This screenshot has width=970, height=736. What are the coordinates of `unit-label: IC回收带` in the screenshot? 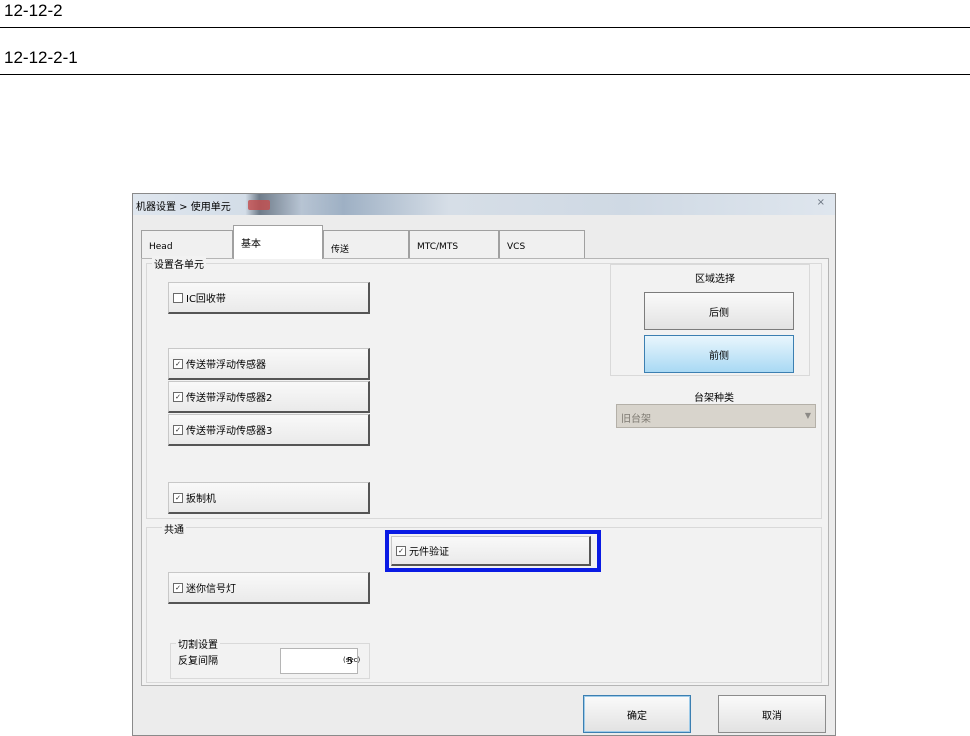 It's located at (206, 299).